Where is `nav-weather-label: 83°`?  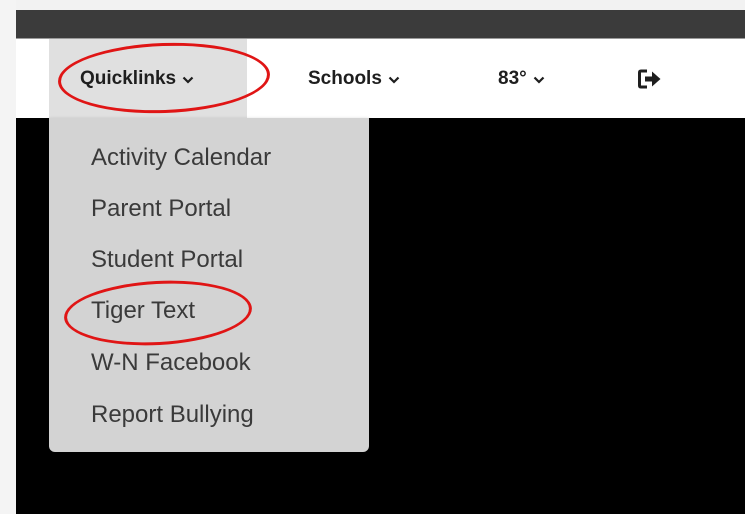
nav-weather-label: 83° is located at coordinates (512, 78).